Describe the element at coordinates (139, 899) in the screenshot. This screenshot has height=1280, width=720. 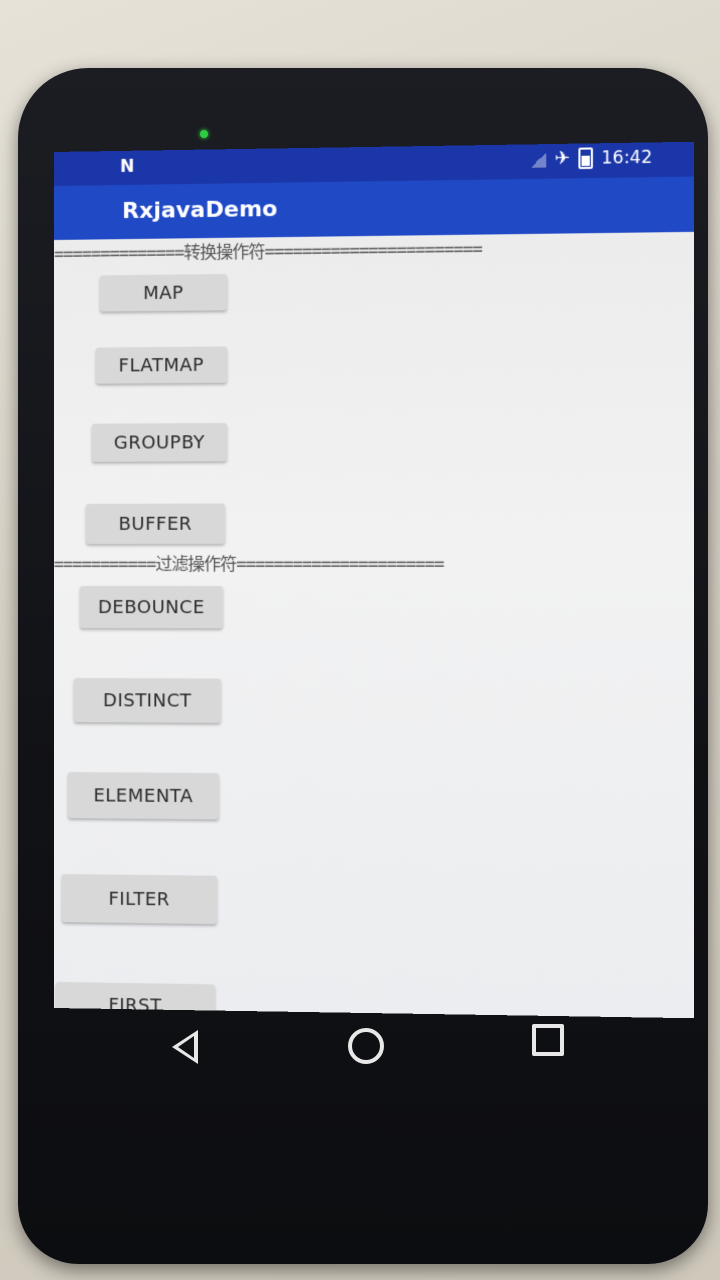
I see `filter-button: FILTER` at that location.